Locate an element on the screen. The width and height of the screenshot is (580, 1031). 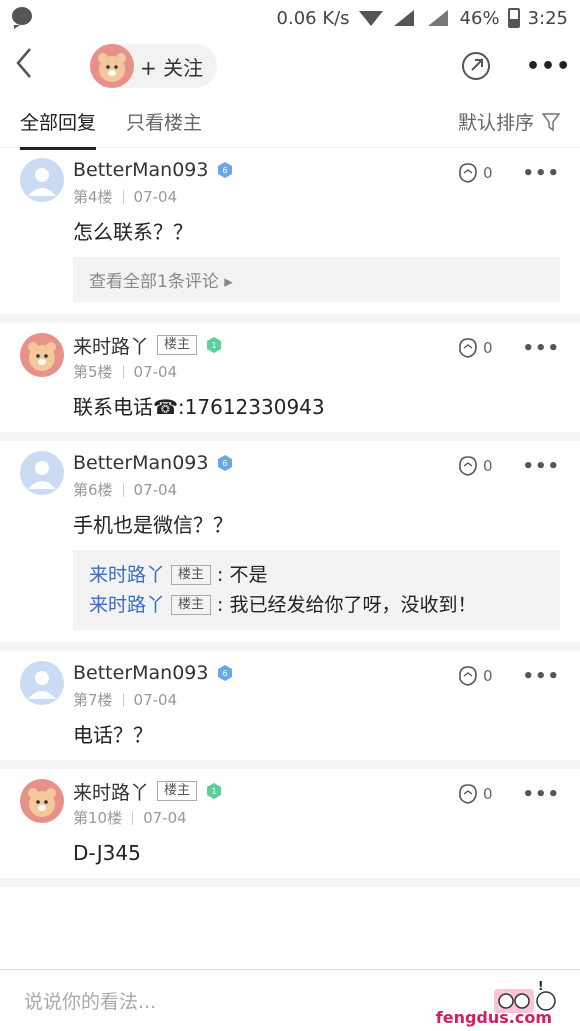
chevron-left-icon is located at coordinates (23, 63).